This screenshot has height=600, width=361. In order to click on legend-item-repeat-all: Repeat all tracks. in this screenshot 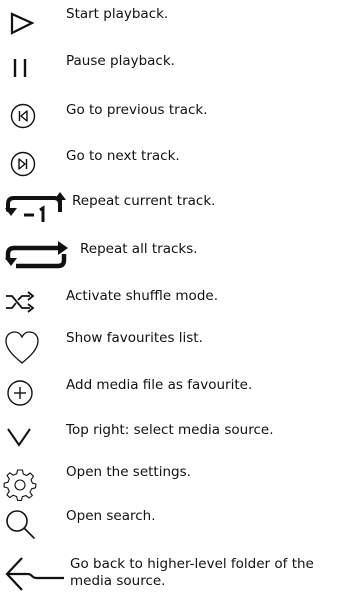, I will do `click(180, 257)`.